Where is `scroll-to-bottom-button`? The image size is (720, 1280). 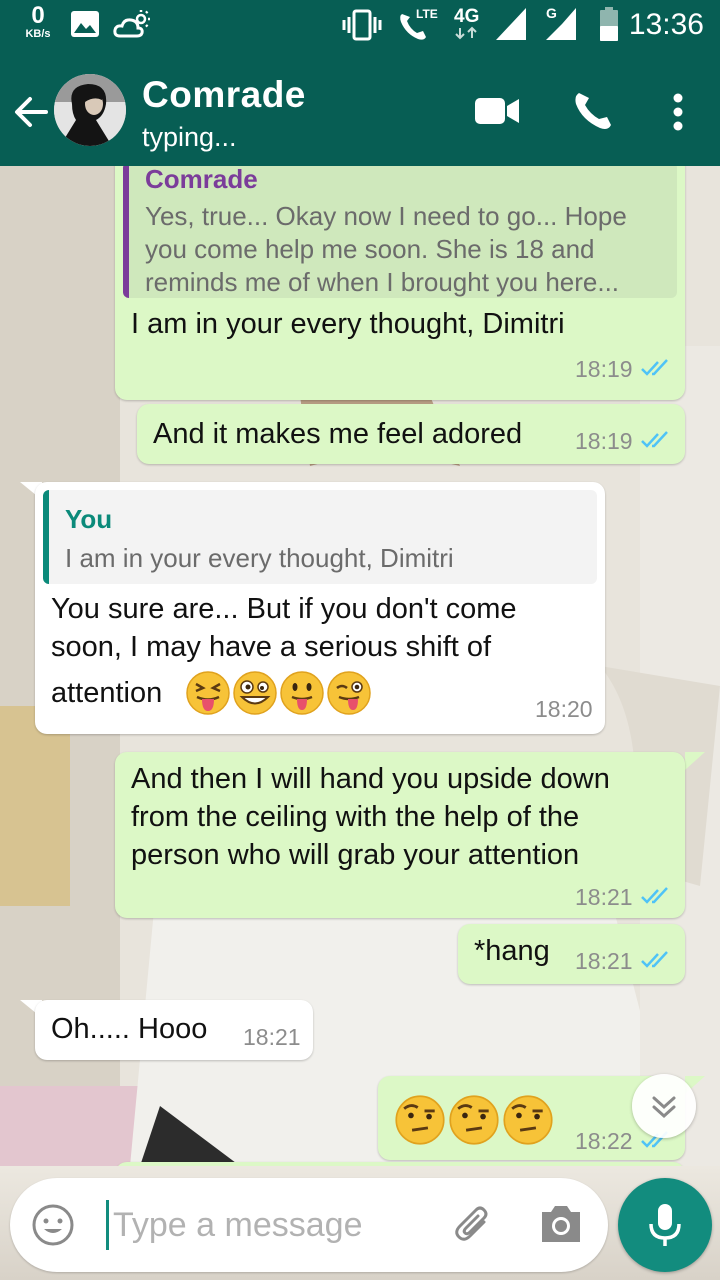 scroll-to-bottom-button is located at coordinates (664, 1106).